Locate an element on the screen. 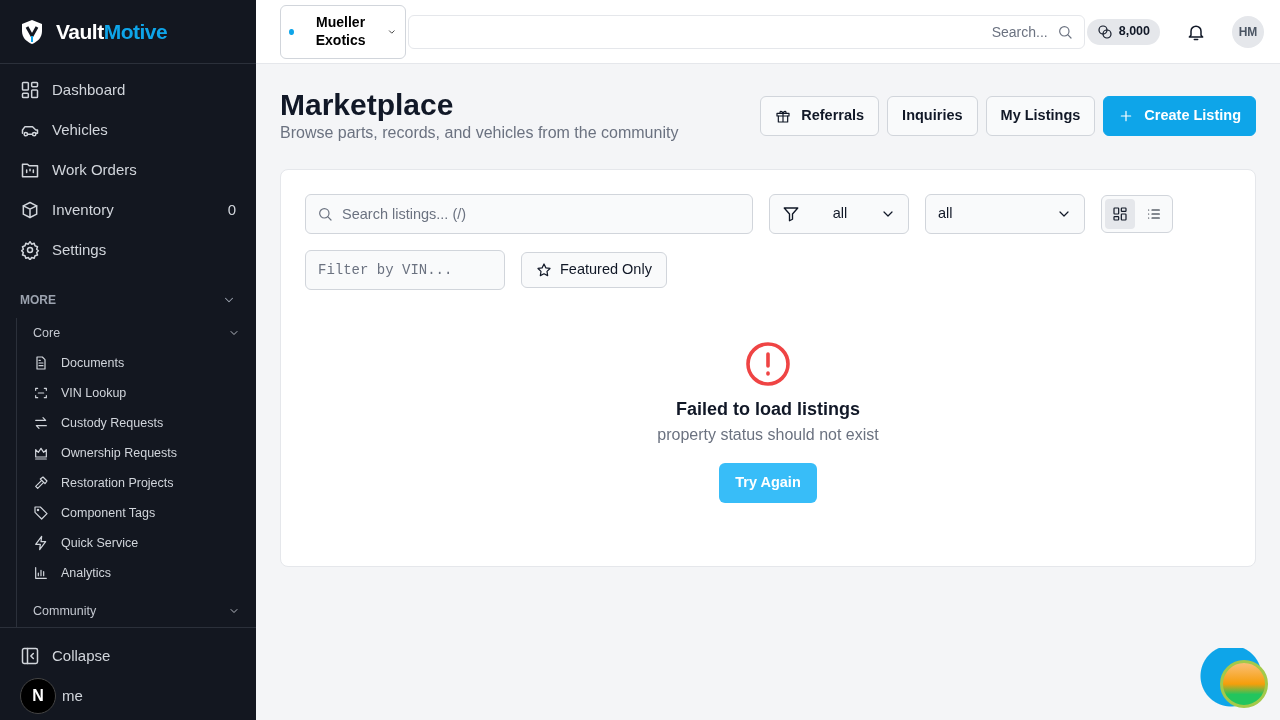 The height and width of the screenshot is (720, 1280). hammer-icon is located at coordinates (41, 483).